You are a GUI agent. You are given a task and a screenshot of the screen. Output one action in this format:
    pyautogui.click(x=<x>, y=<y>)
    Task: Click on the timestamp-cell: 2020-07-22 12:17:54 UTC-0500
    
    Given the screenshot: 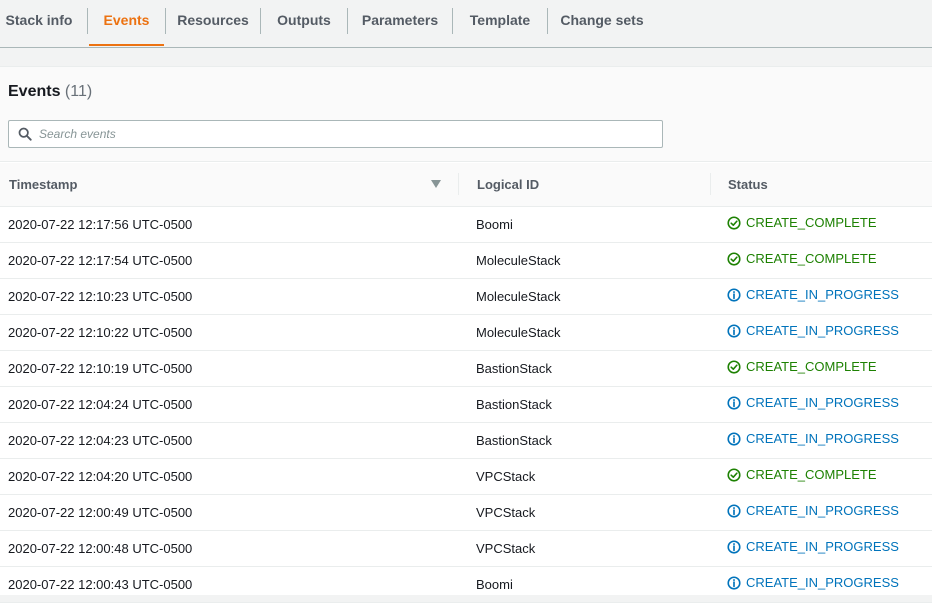 What is the action you would take?
    pyautogui.click(x=229, y=260)
    